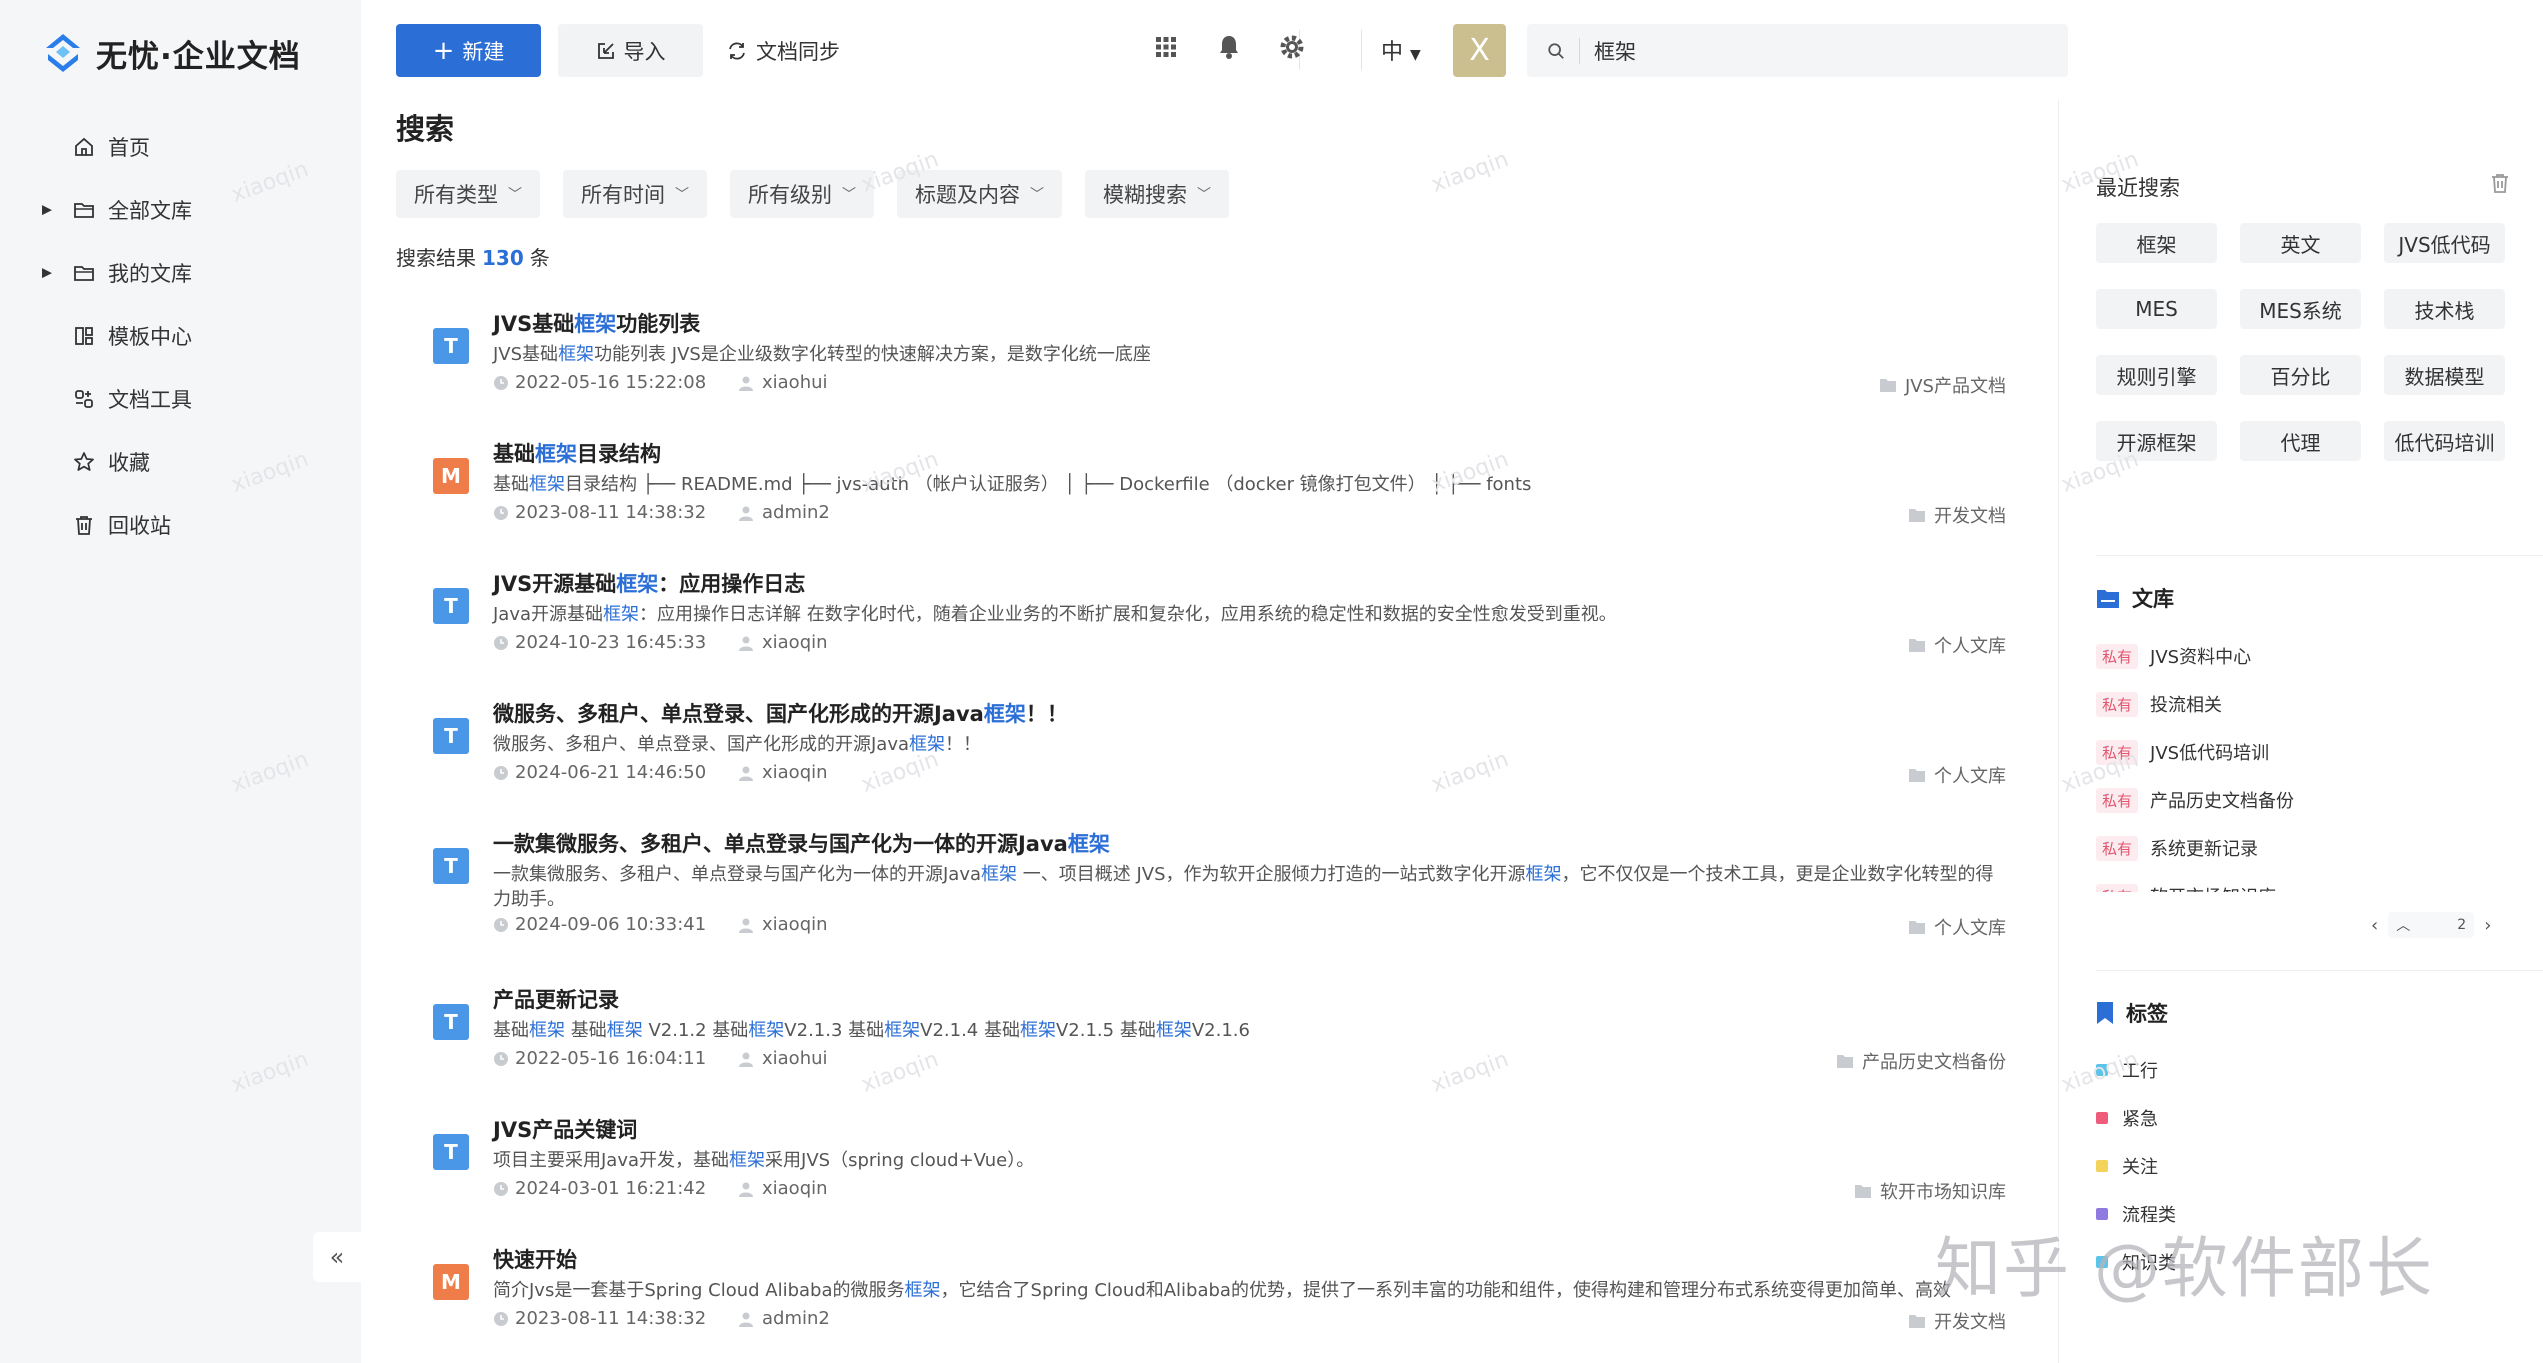 The width and height of the screenshot is (2543, 1363). I want to click on library-item: 私有 产品历史文档备份, so click(2306, 800).